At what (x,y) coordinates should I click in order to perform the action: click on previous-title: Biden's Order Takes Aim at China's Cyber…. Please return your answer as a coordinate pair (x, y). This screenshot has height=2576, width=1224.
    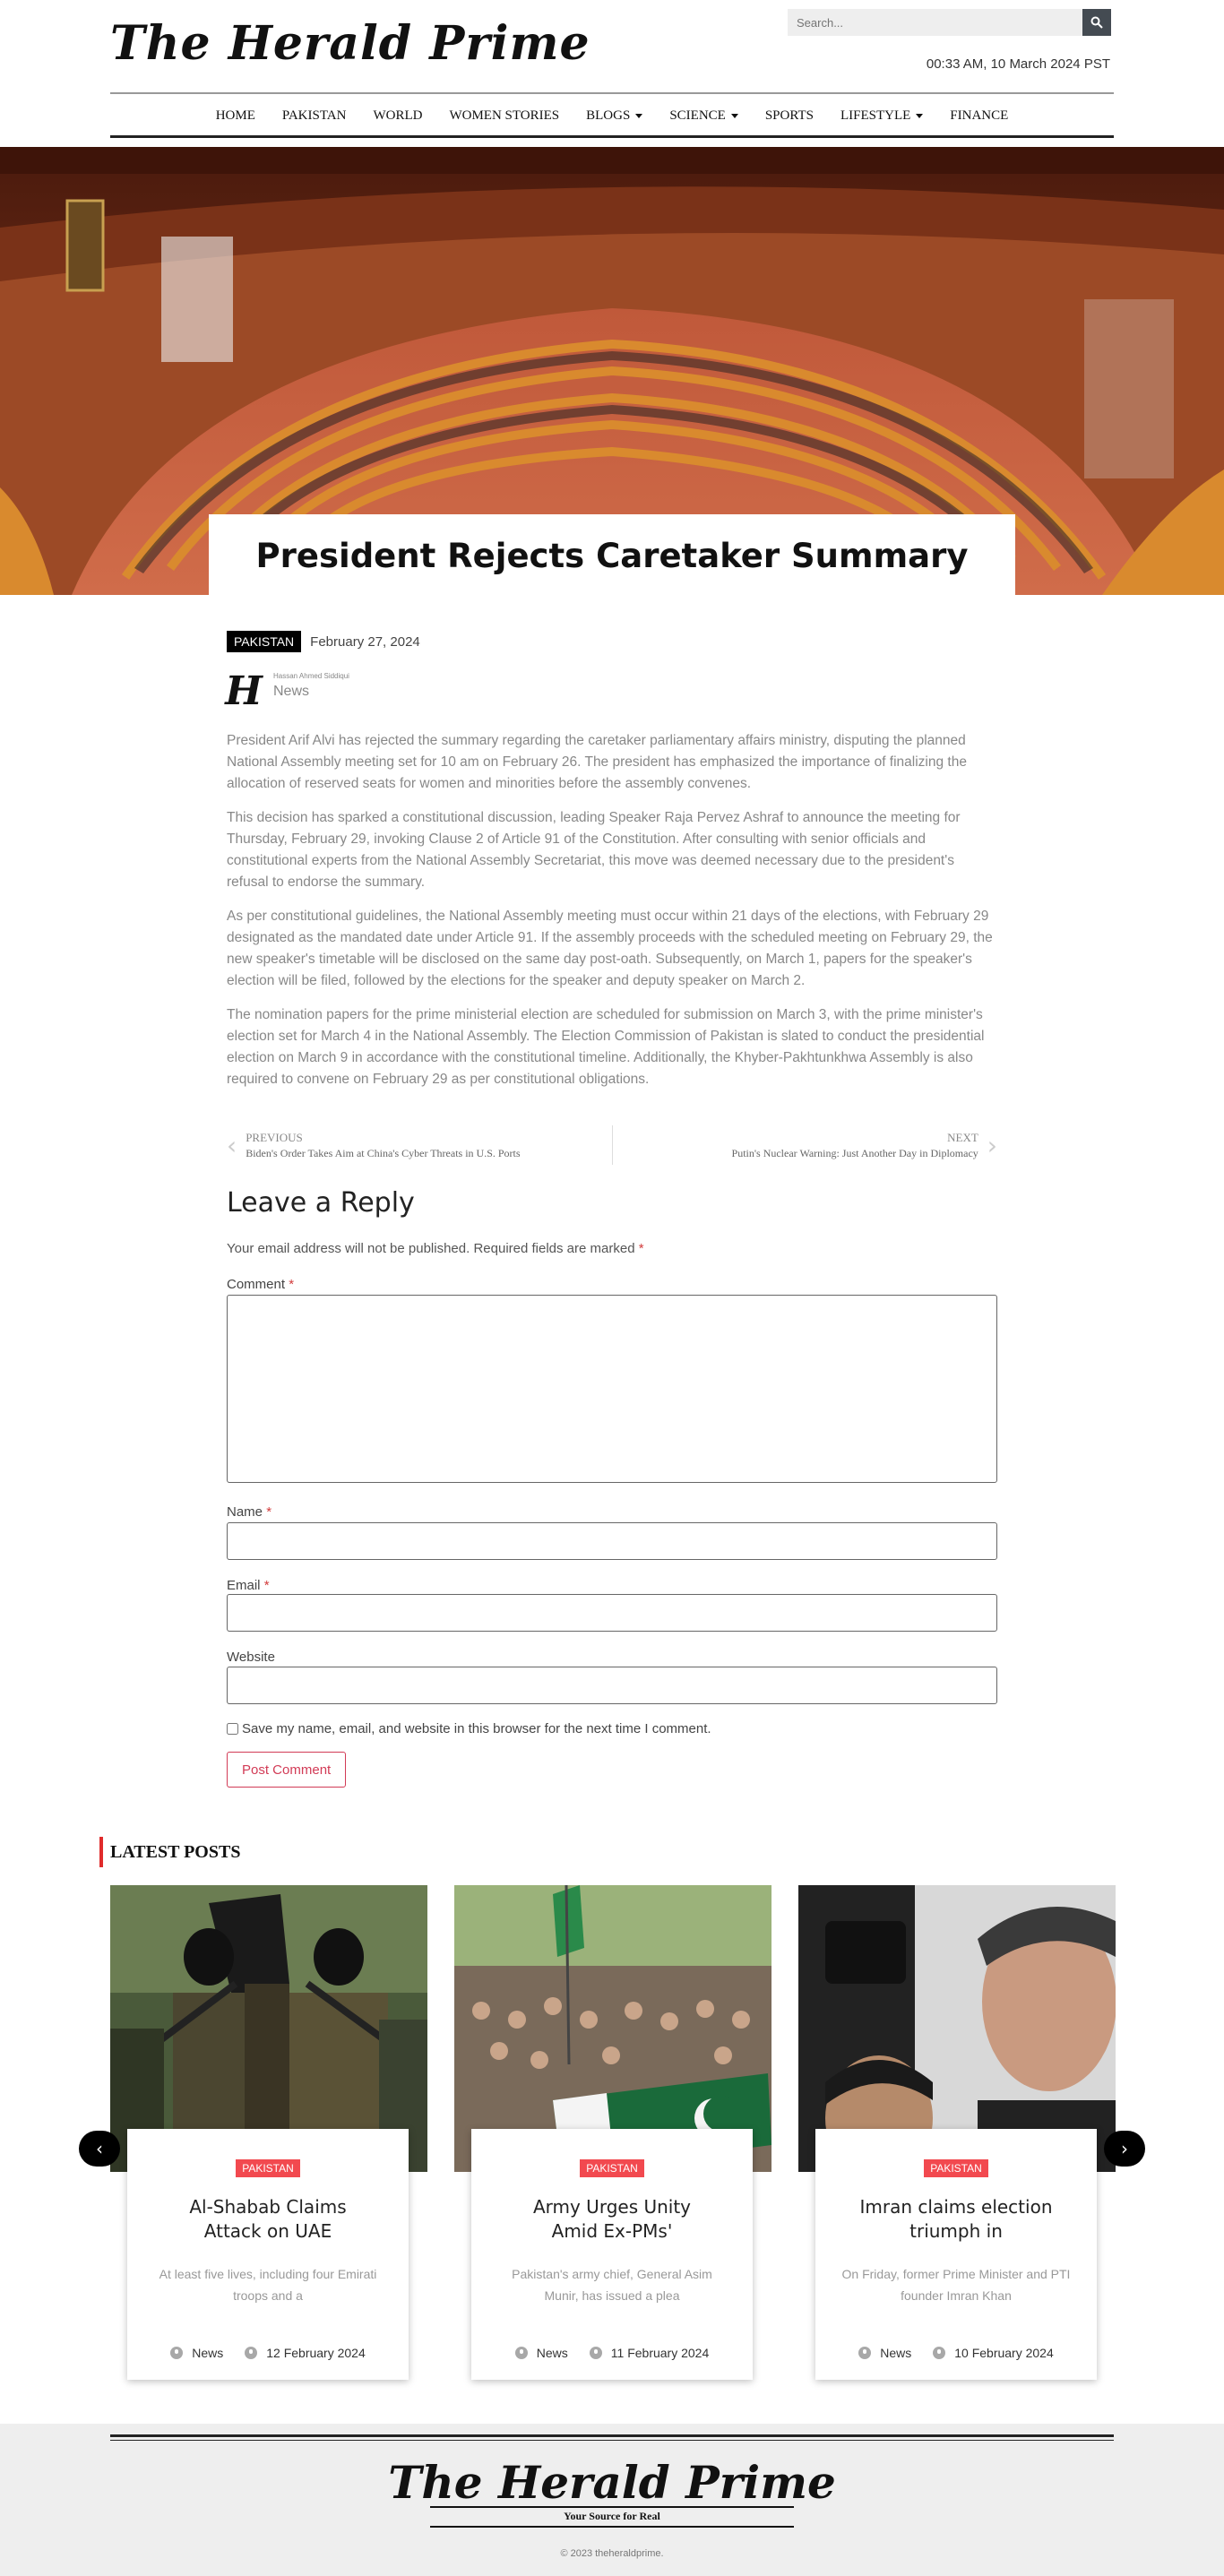
    Looking at the image, I should click on (384, 1153).